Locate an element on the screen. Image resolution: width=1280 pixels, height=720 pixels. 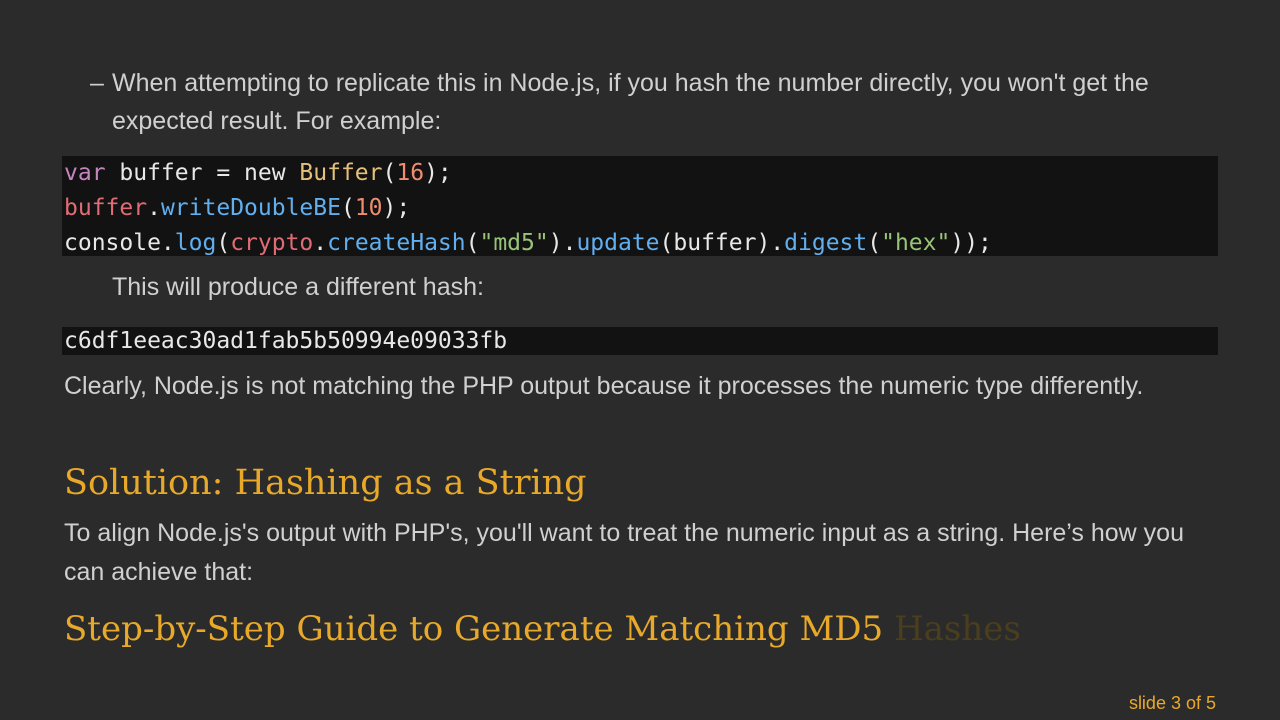
code-variable: crypto is located at coordinates (272, 243).